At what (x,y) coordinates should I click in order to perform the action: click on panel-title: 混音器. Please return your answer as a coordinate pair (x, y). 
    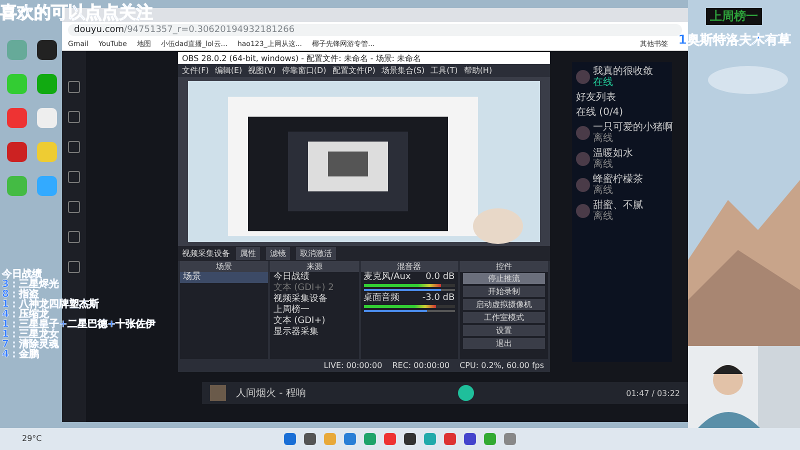
    Looking at the image, I should click on (409, 266).